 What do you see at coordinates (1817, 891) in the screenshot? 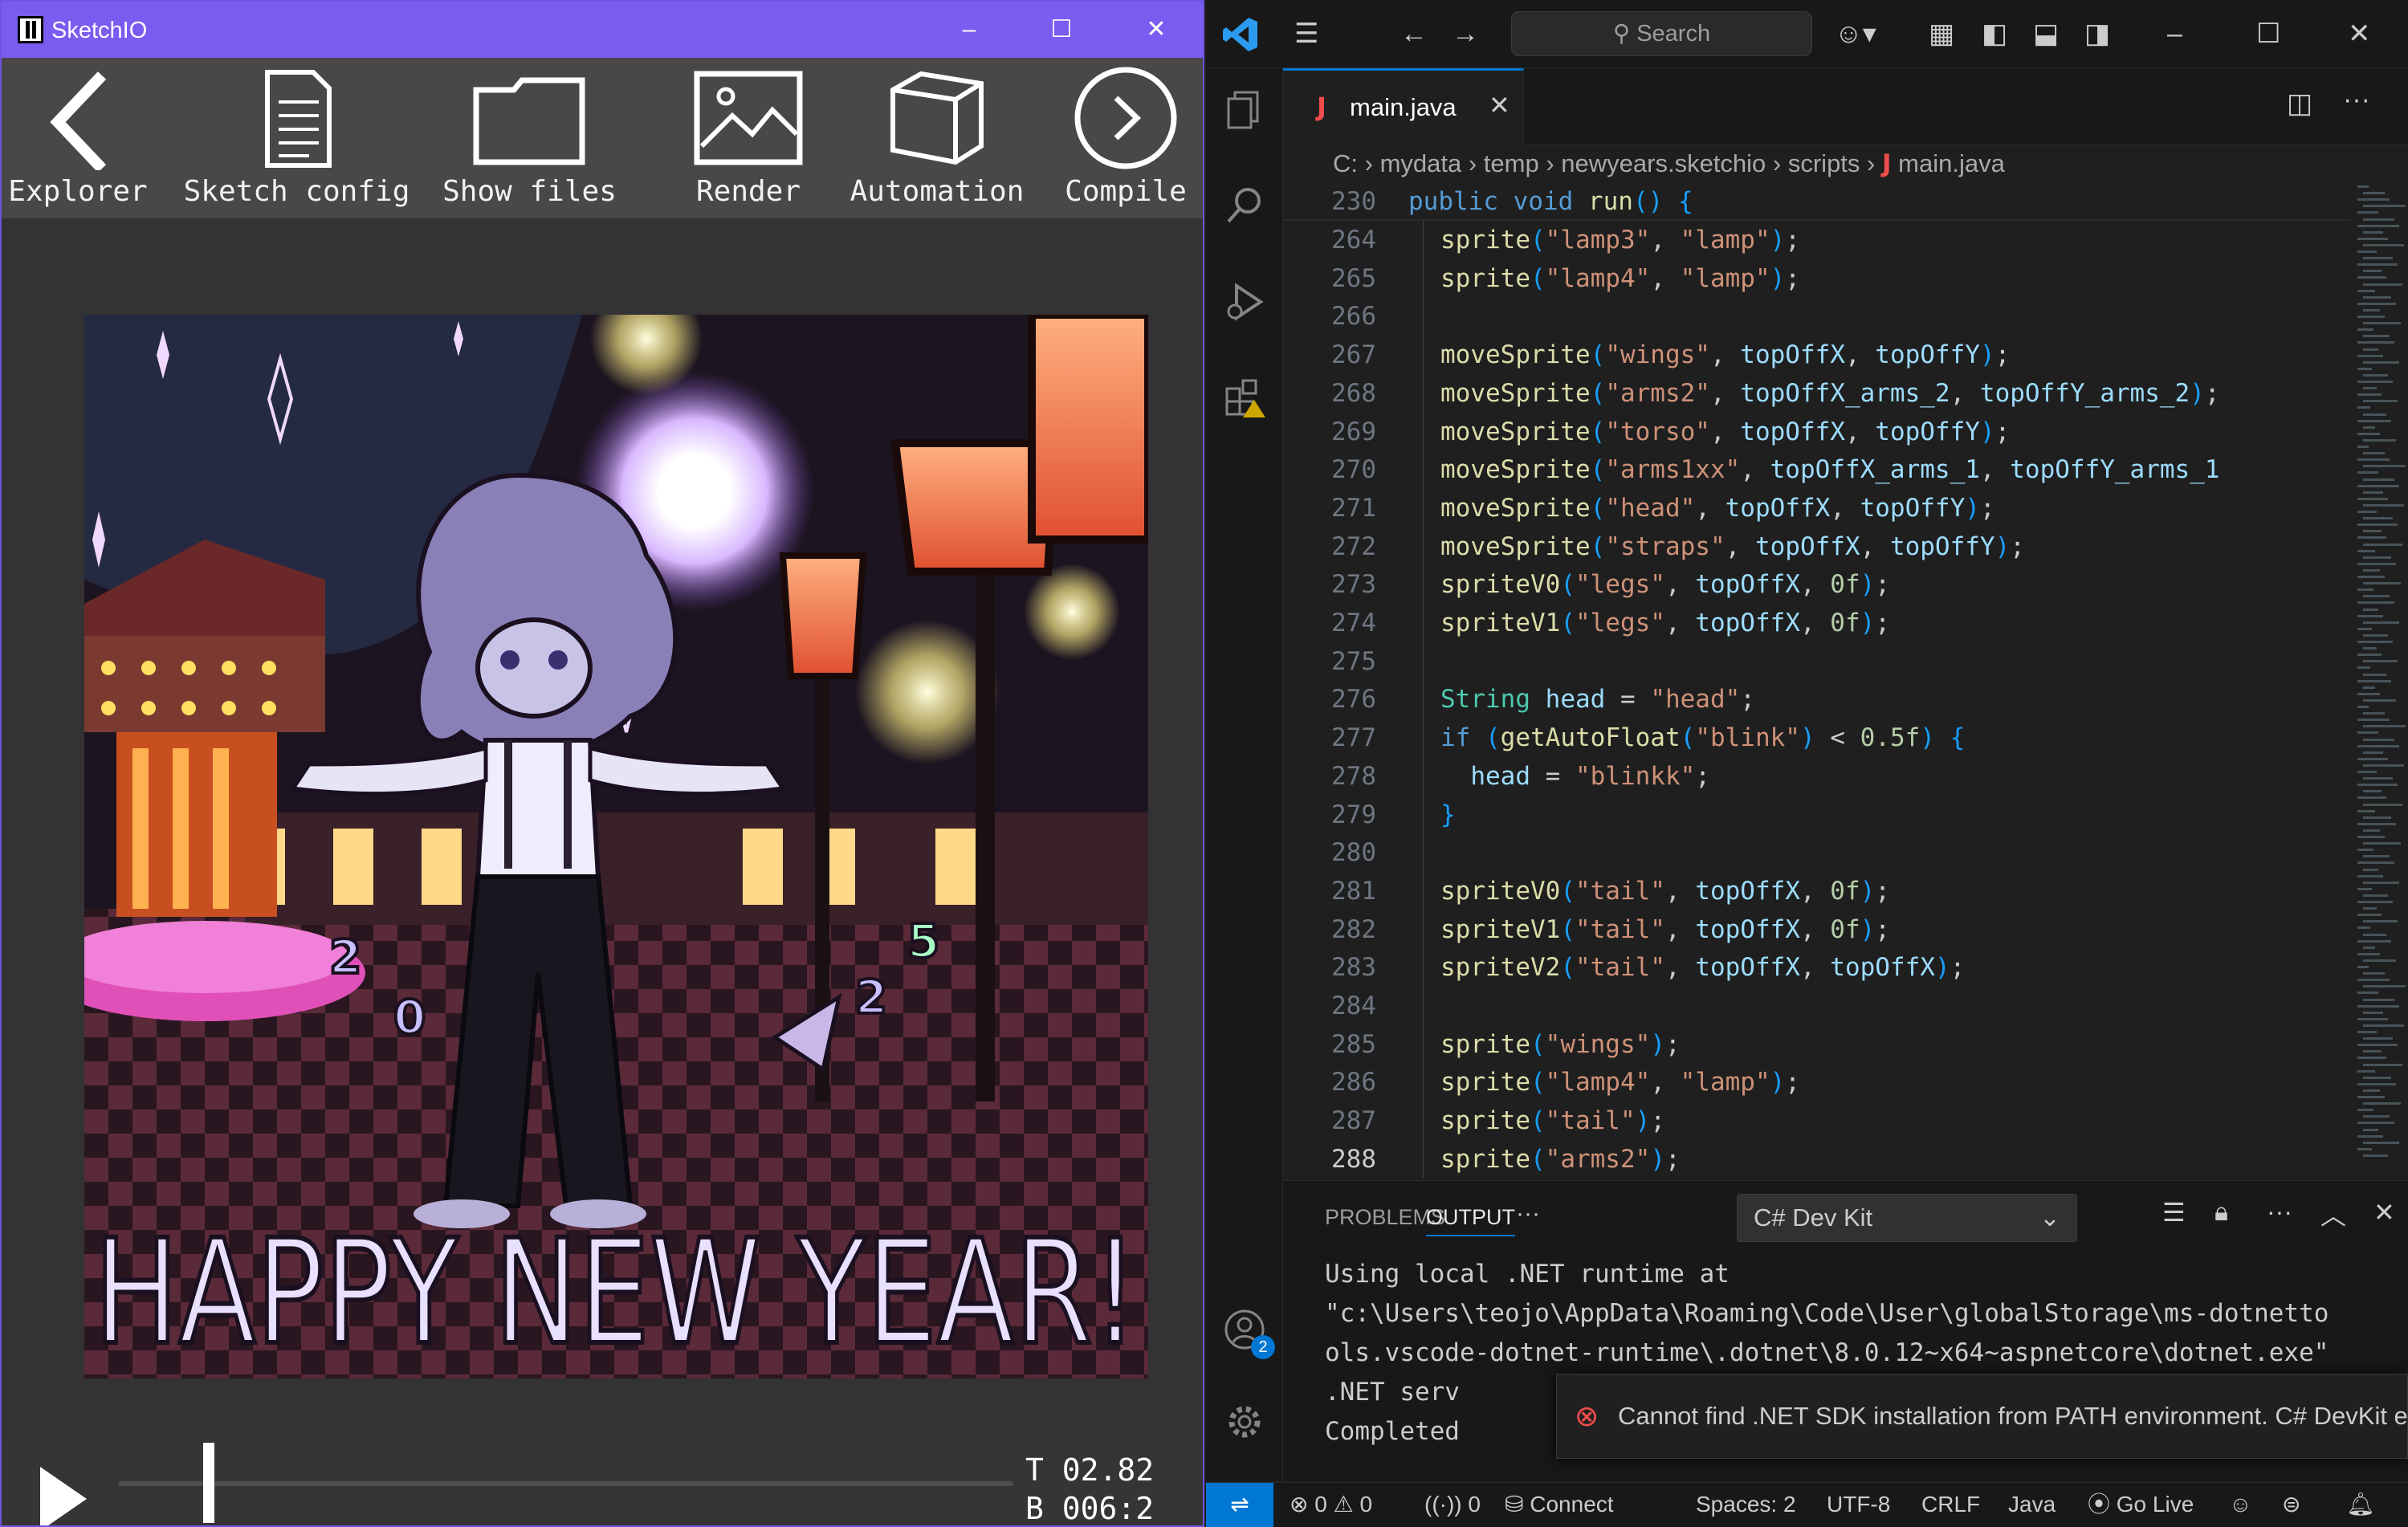
I see `code-line: 281 spriteV0("tail", topOffX, 0f);` at bounding box center [1817, 891].